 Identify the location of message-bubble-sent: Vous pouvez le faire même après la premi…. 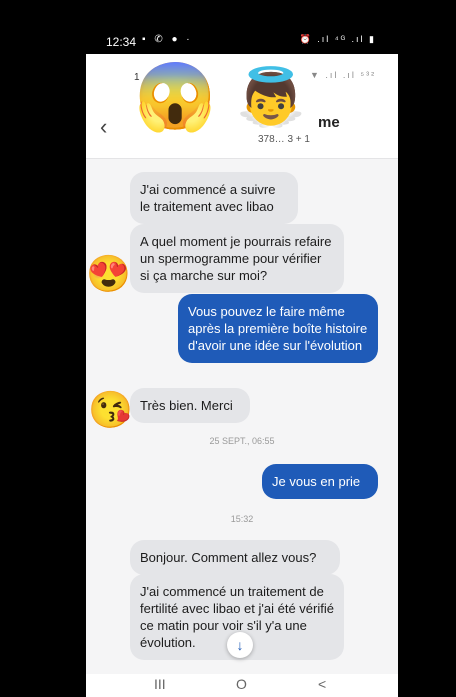
(278, 328).